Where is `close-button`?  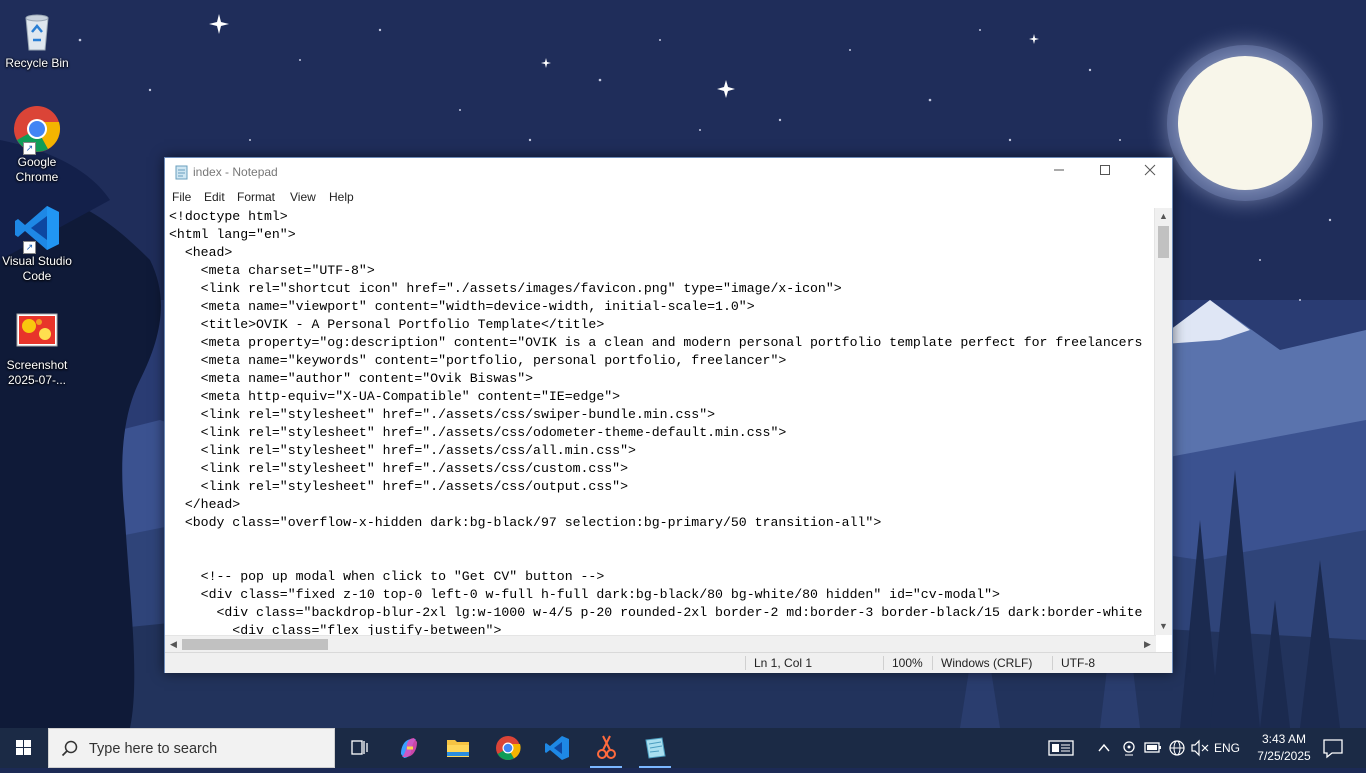 close-button is located at coordinates (1150, 173).